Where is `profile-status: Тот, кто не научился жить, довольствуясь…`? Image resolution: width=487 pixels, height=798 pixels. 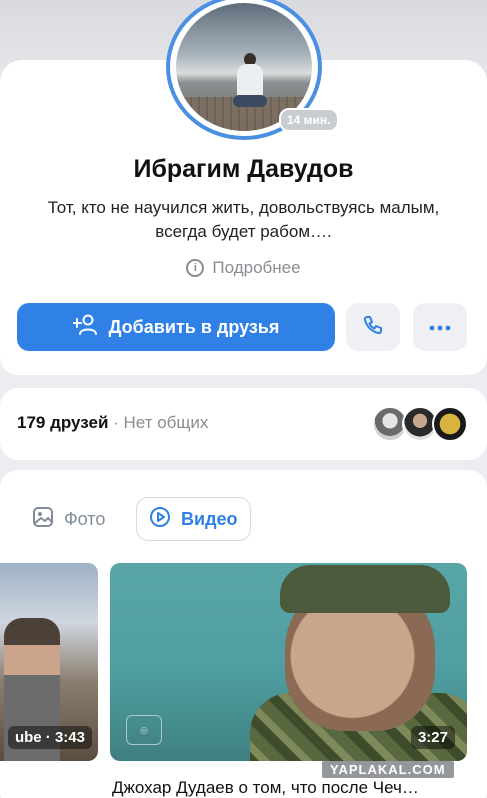 profile-status: Тот, кто не научился жить, довольствуясь… is located at coordinates (243, 219).